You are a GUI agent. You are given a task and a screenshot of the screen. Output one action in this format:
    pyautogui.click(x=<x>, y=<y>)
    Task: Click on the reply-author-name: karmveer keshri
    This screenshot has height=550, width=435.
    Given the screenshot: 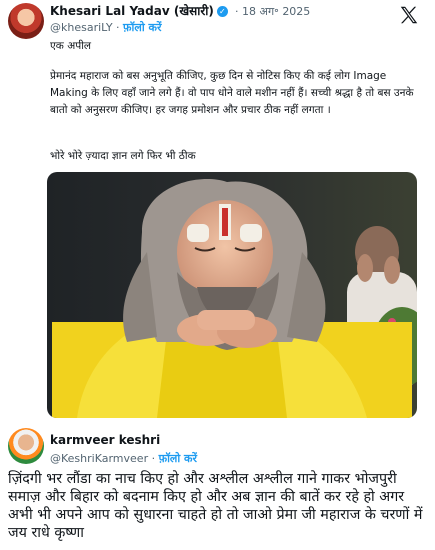 What is the action you would take?
    pyautogui.click(x=105, y=440)
    